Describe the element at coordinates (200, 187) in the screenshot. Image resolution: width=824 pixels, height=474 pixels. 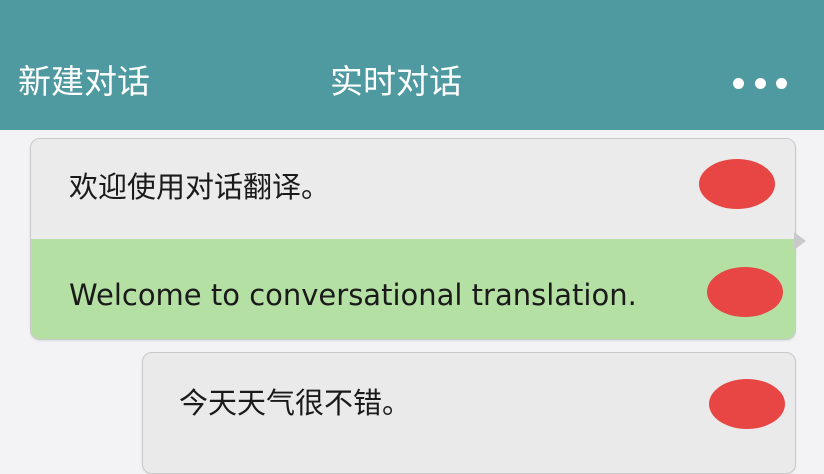
I see `source-text: 欢迎使用对话翻译。` at that location.